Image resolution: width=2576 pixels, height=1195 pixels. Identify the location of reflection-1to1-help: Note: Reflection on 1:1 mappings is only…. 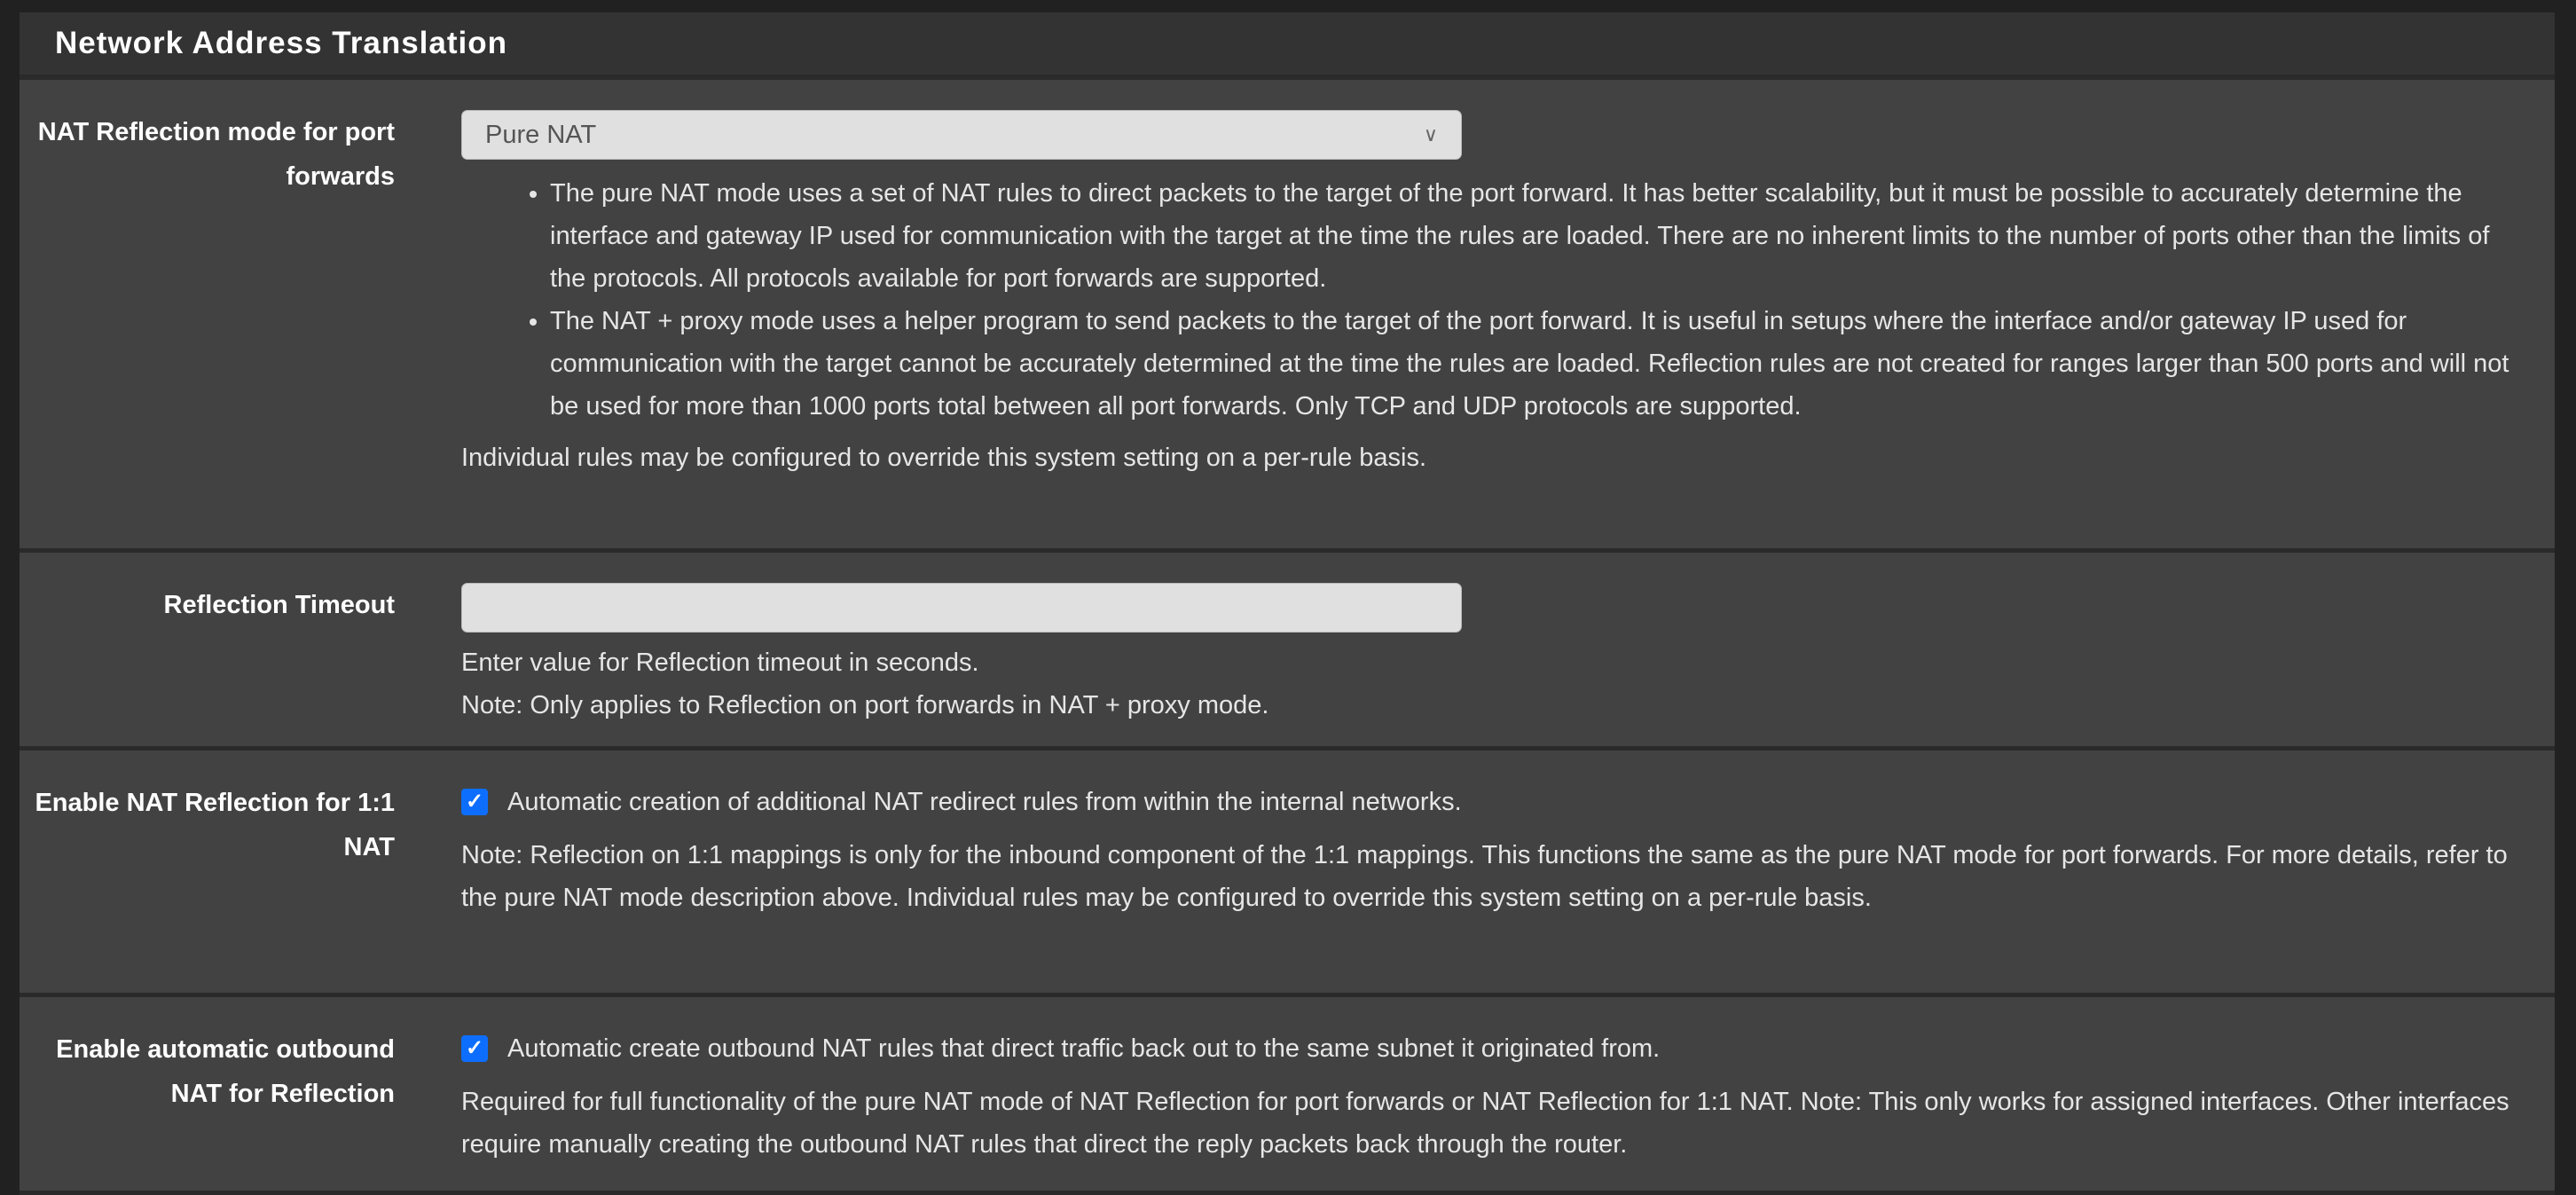
(1484, 877).